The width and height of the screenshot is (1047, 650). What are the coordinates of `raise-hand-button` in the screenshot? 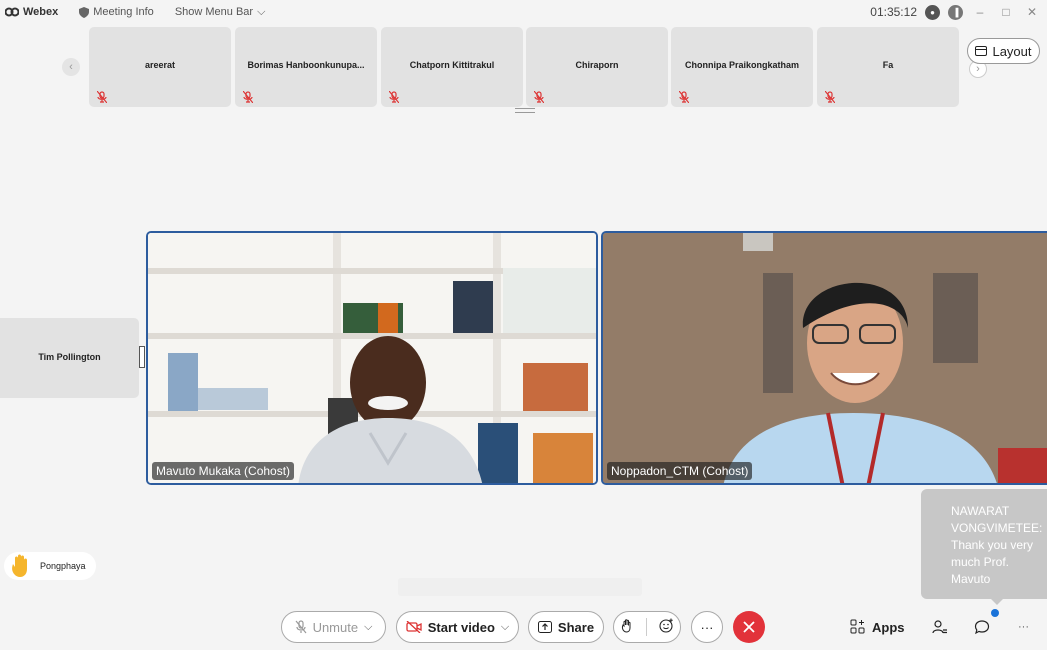 It's located at (627, 627).